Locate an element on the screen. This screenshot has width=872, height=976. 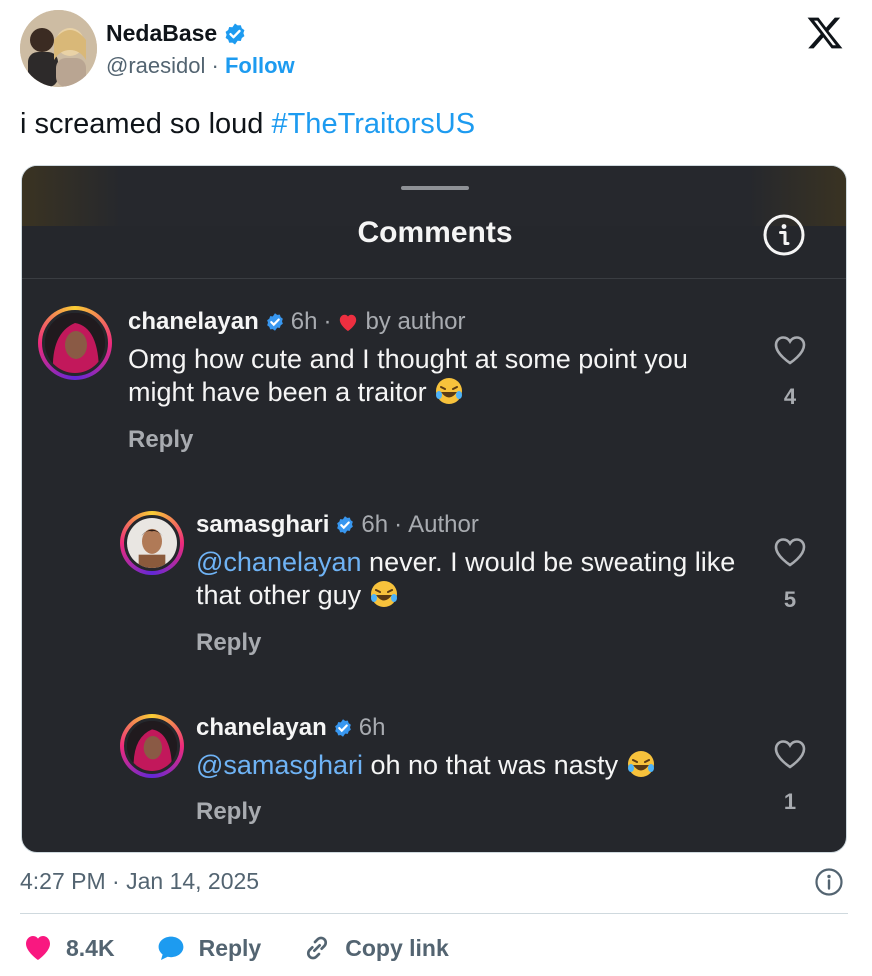
tweet-actions: 8.4K Reply Copy link is located at coordinates (255, 948).